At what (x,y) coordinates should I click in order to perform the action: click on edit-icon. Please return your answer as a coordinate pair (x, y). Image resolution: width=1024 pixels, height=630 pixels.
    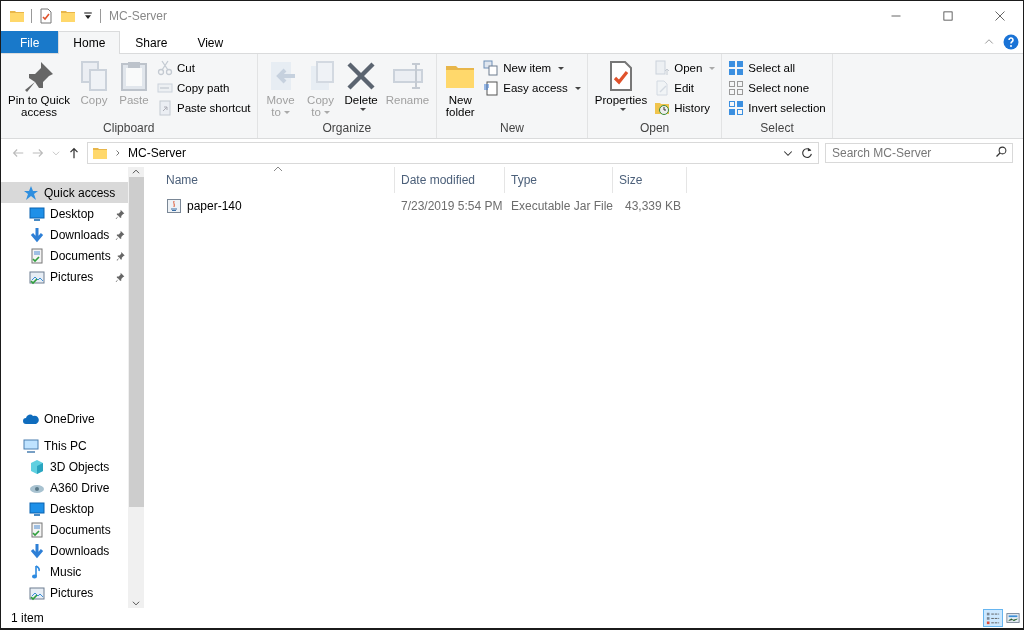
    Looking at the image, I should click on (662, 88).